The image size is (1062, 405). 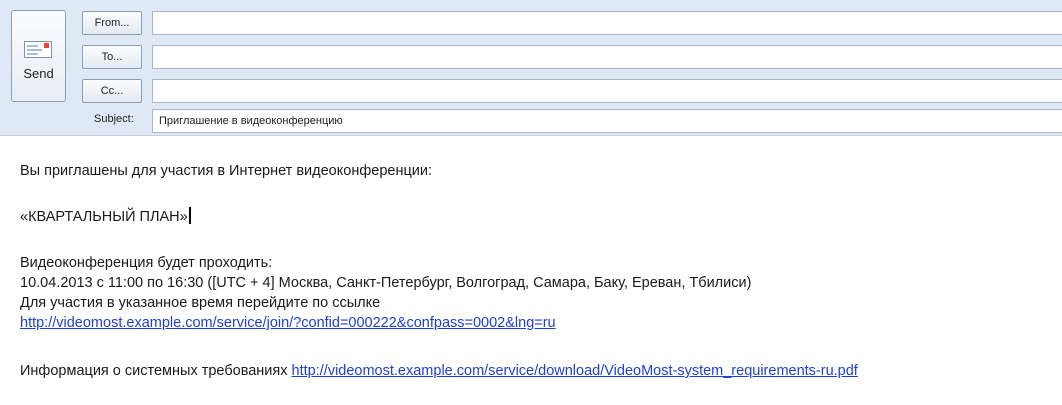 What do you see at coordinates (607, 57) in the screenshot?
I see `to-field` at bounding box center [607, 57].